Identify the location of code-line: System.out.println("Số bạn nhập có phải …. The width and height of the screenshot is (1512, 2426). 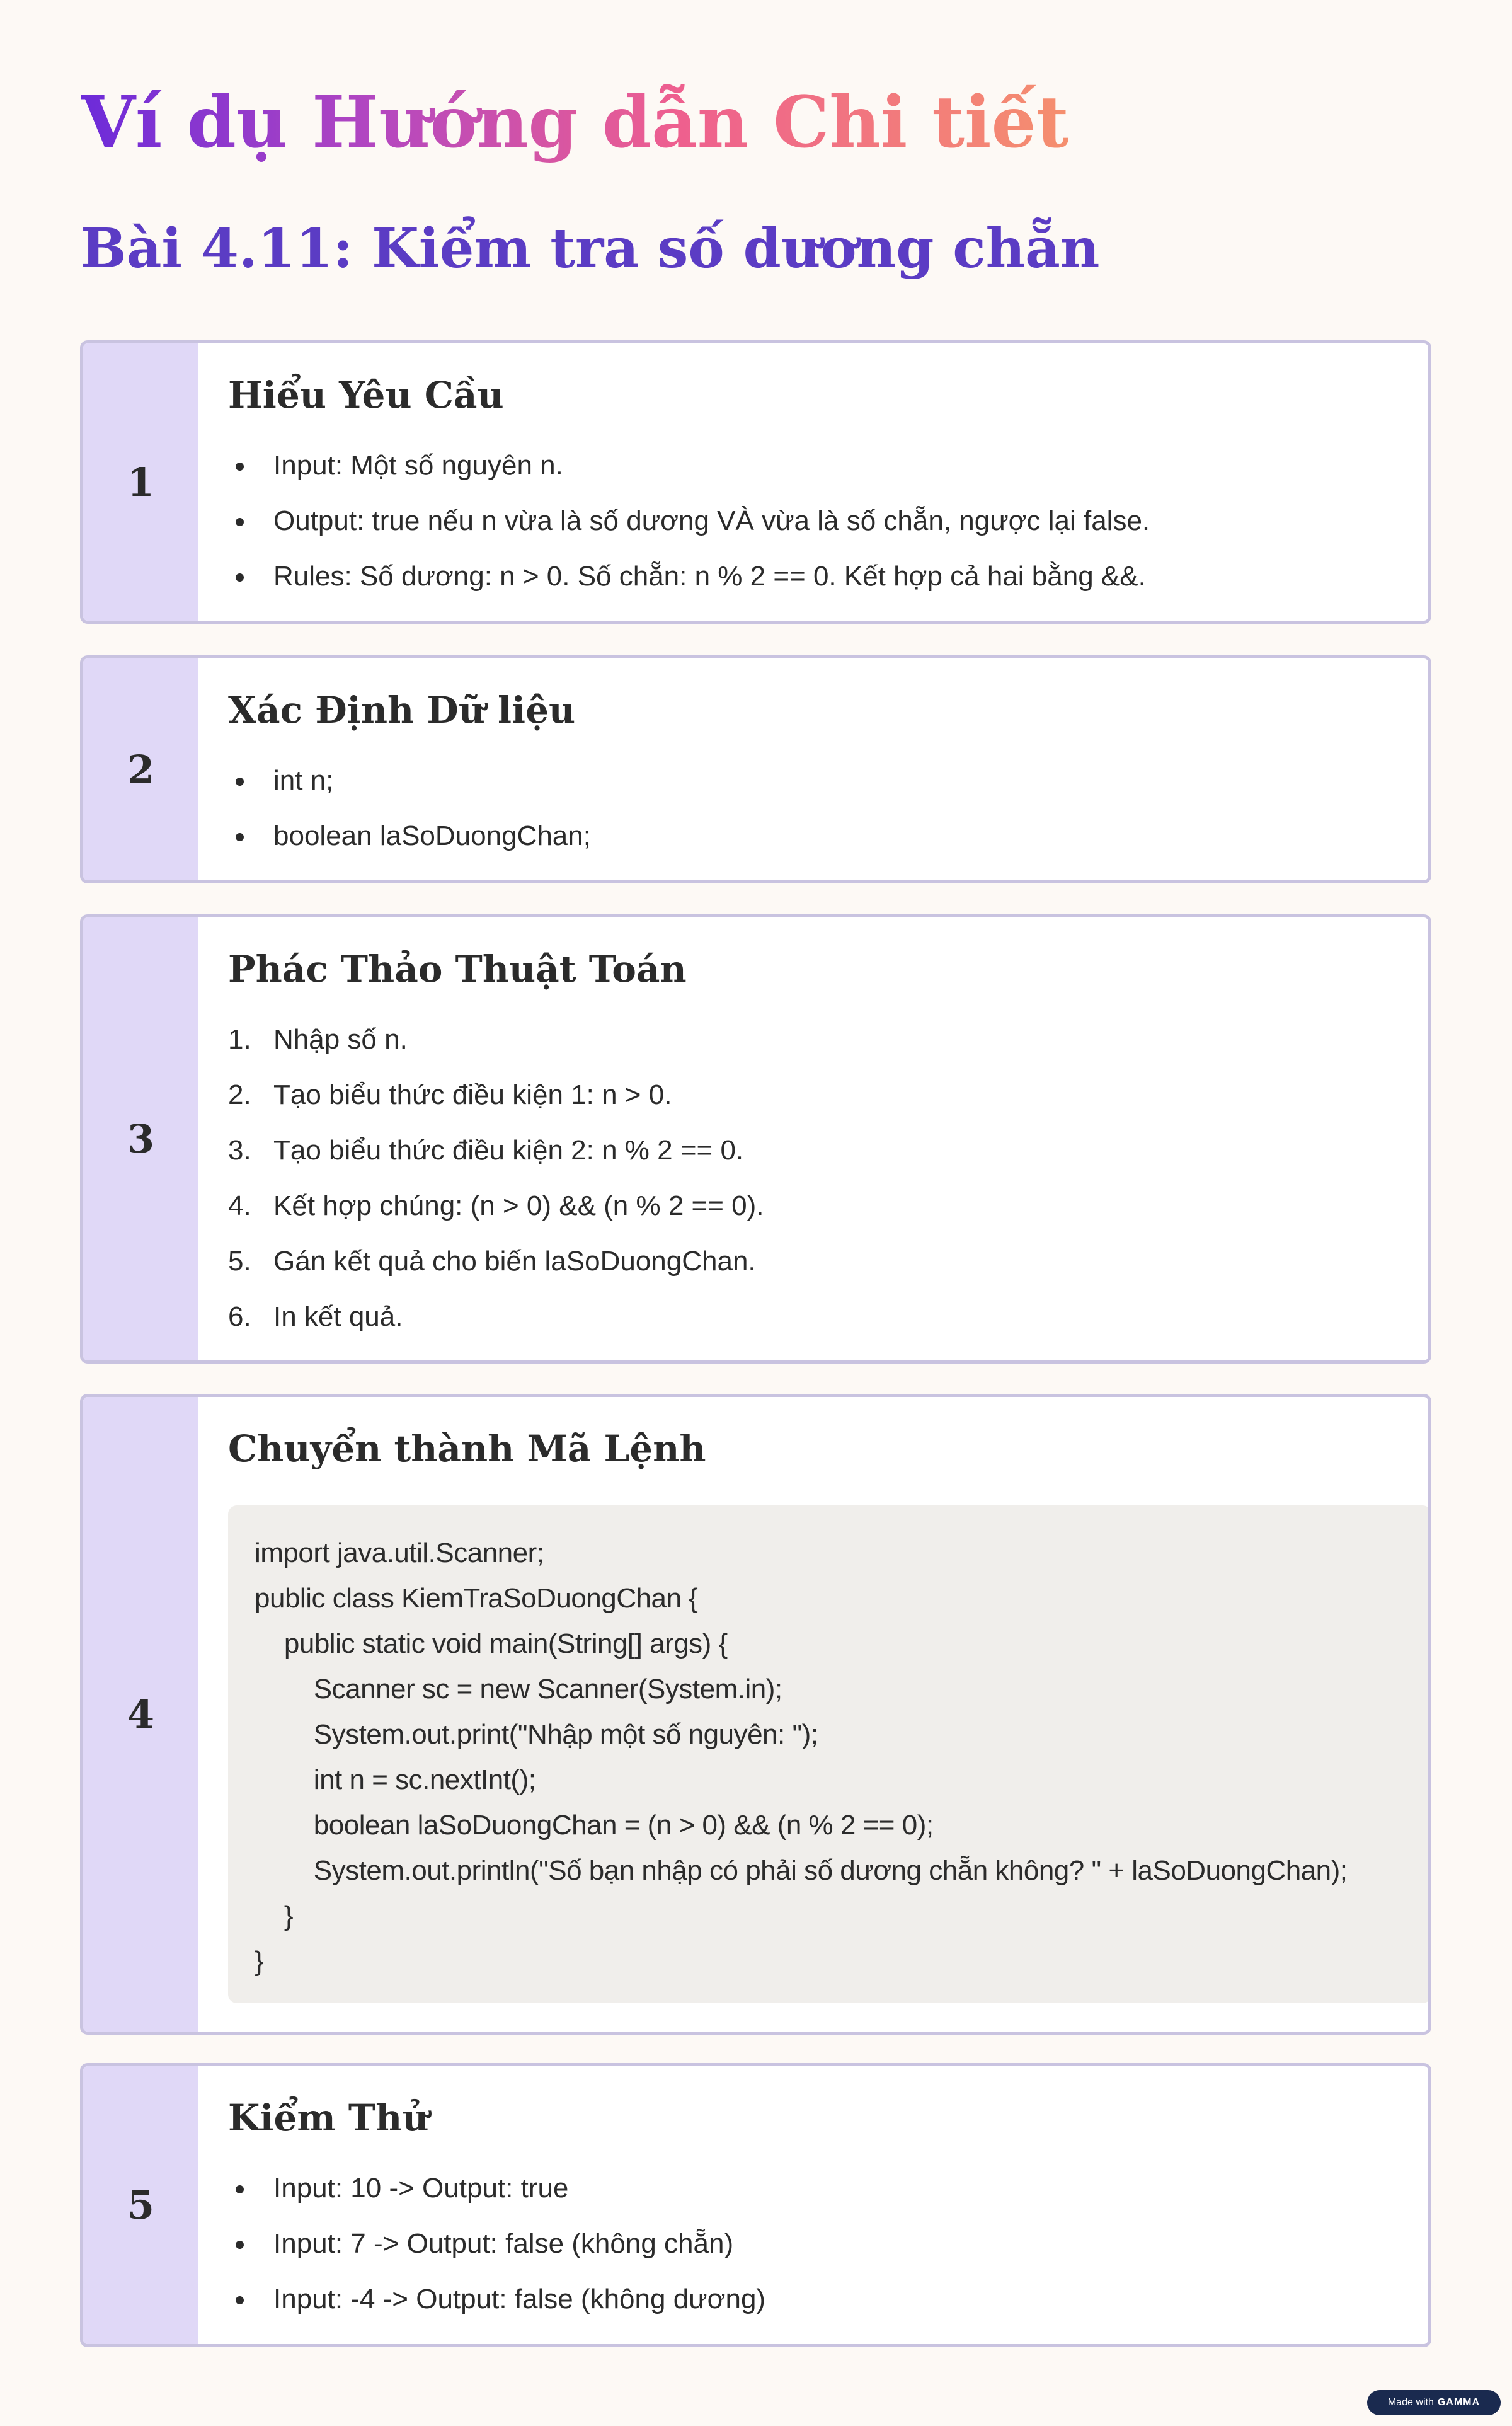
(801, 1870).